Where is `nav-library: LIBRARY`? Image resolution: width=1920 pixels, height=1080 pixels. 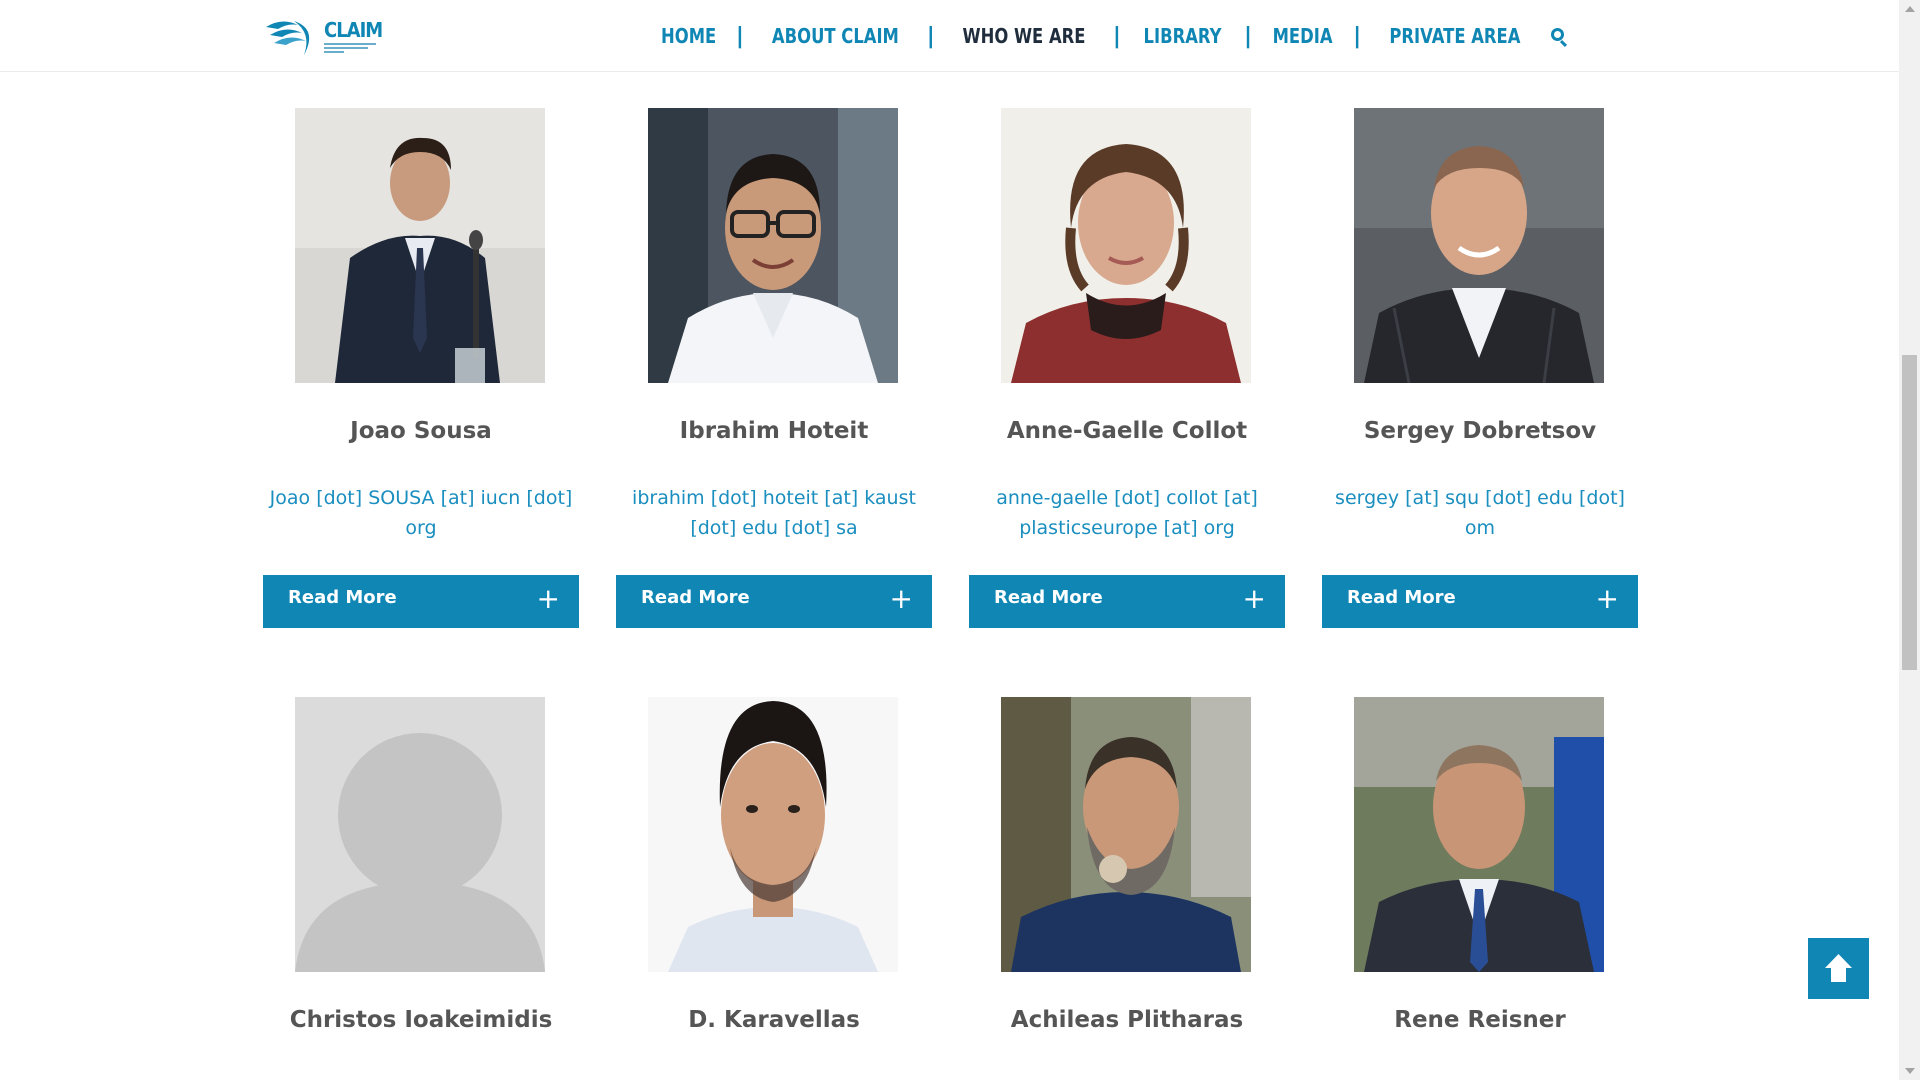 nav-library: LIBRARY is located at coordinates (1182, 36).